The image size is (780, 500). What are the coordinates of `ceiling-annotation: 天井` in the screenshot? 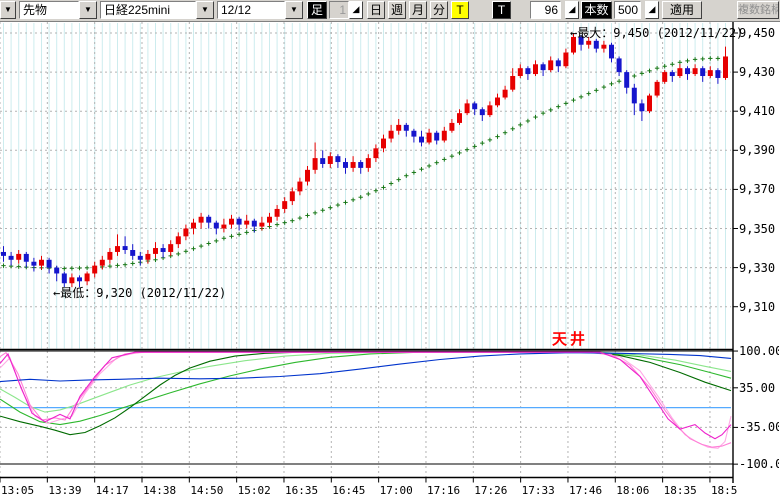 It's located at (570, 339).